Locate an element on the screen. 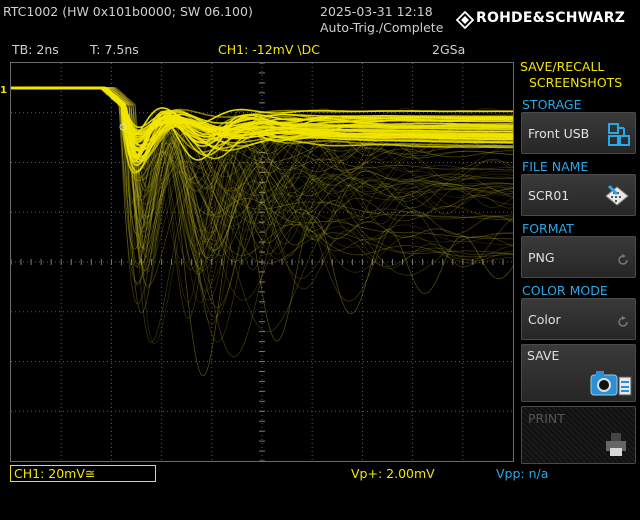  datetime: 2025-03-31 12:18 is located at coordinates (376, 11).